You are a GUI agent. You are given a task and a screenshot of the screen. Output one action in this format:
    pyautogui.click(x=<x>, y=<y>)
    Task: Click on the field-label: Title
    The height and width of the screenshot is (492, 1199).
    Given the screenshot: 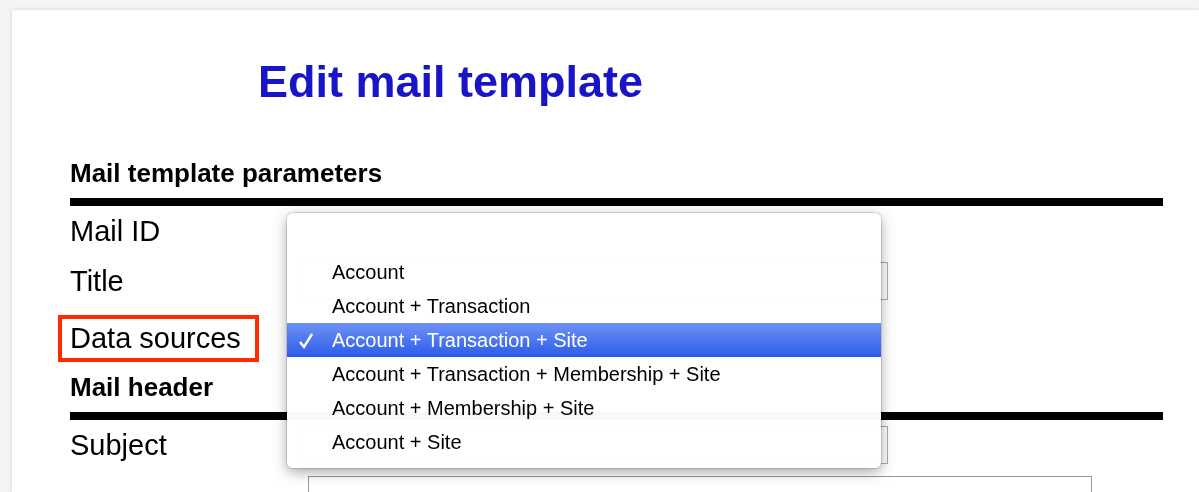 What is the action you would take?
    pyautogui.click(x=97, y=281)
    